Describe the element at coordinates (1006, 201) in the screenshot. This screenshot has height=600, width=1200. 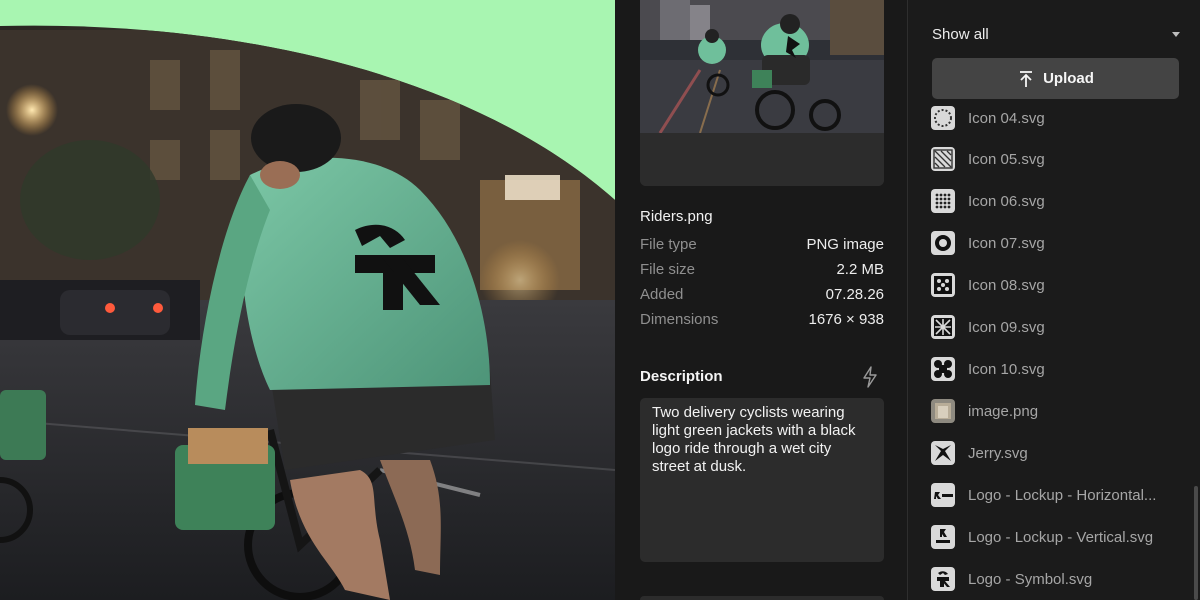
I see `file-name: Icon 06.svg` at that location.